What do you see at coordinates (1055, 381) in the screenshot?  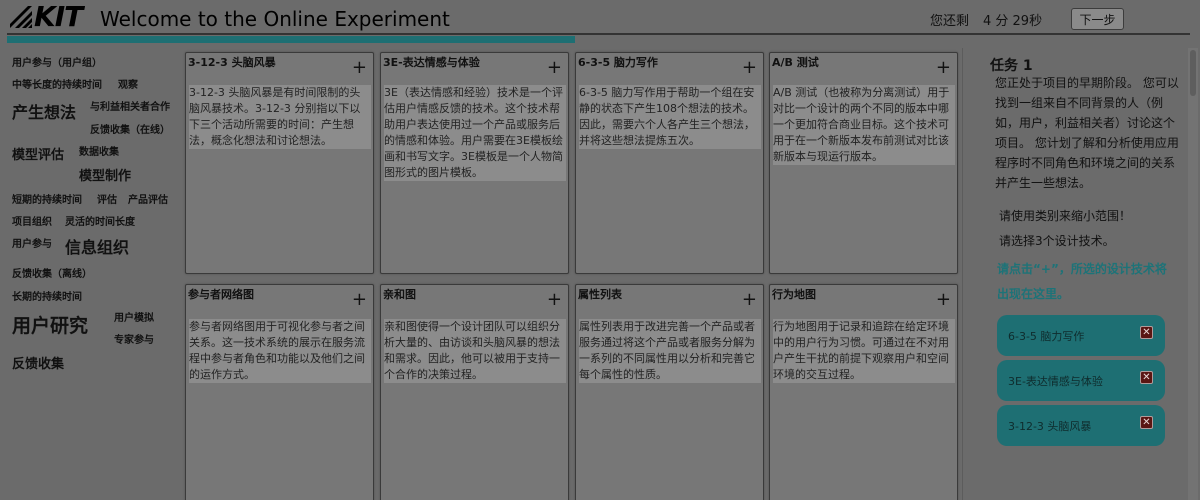 I see `selected-technique-label: 3E-表达情感与体验` at bounding box center [1055, 381].